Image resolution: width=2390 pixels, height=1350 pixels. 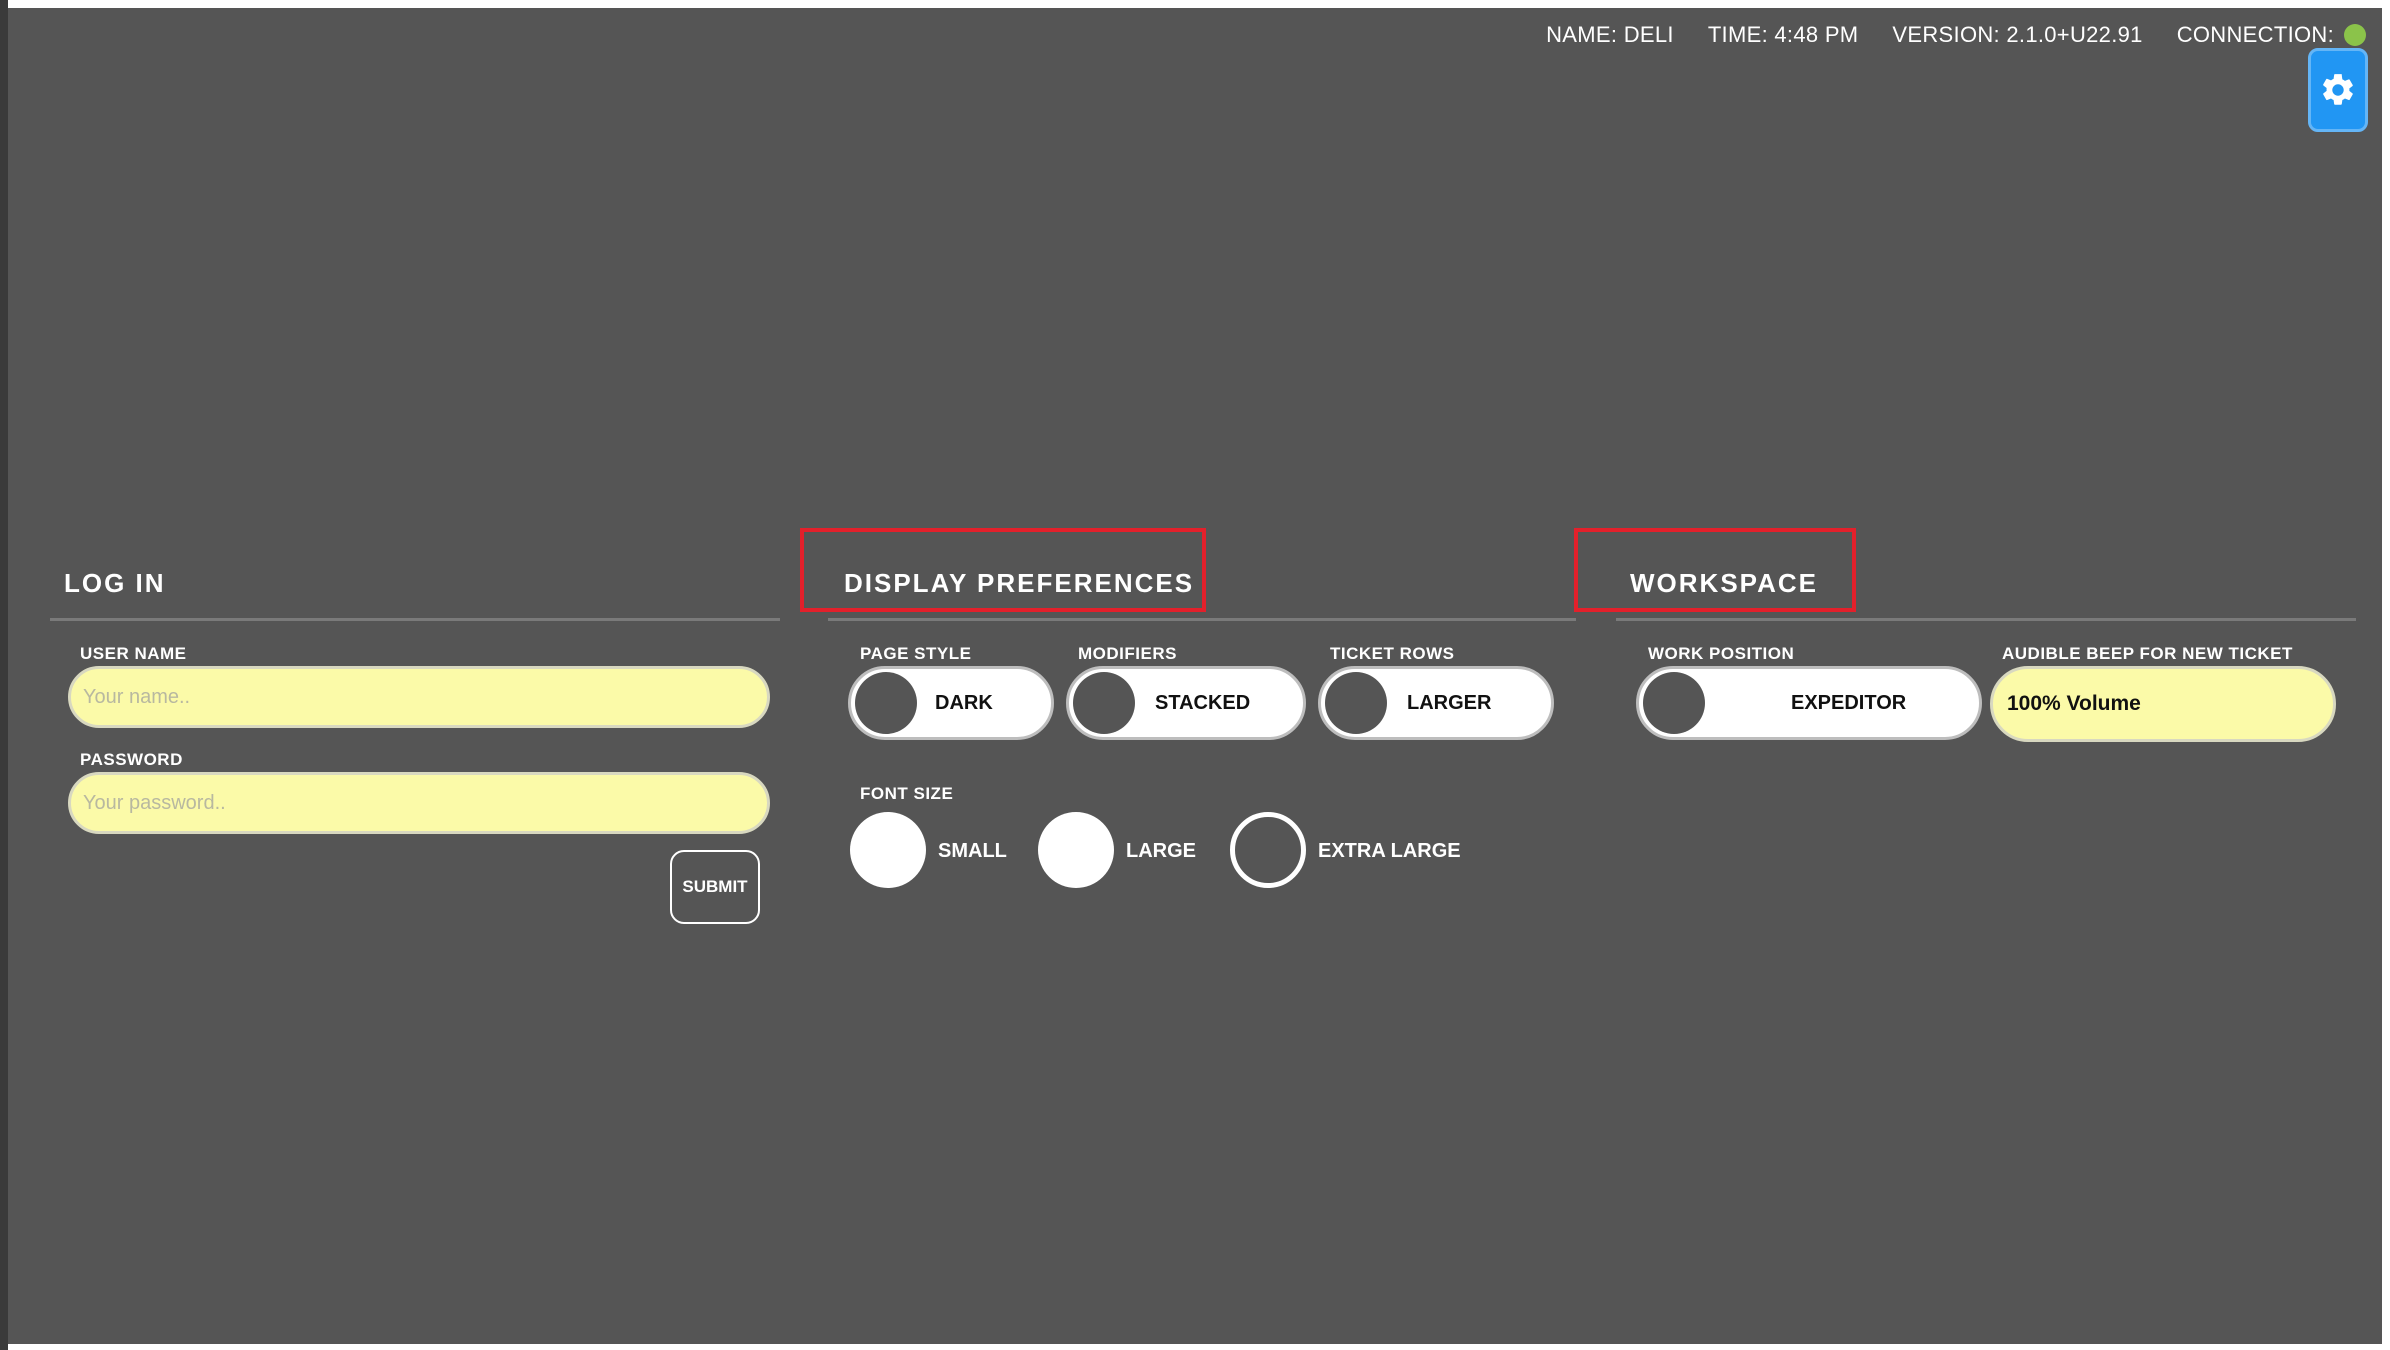 I want to click on work-position-value: EXPEDITOR, so click(x=1849, y=702).